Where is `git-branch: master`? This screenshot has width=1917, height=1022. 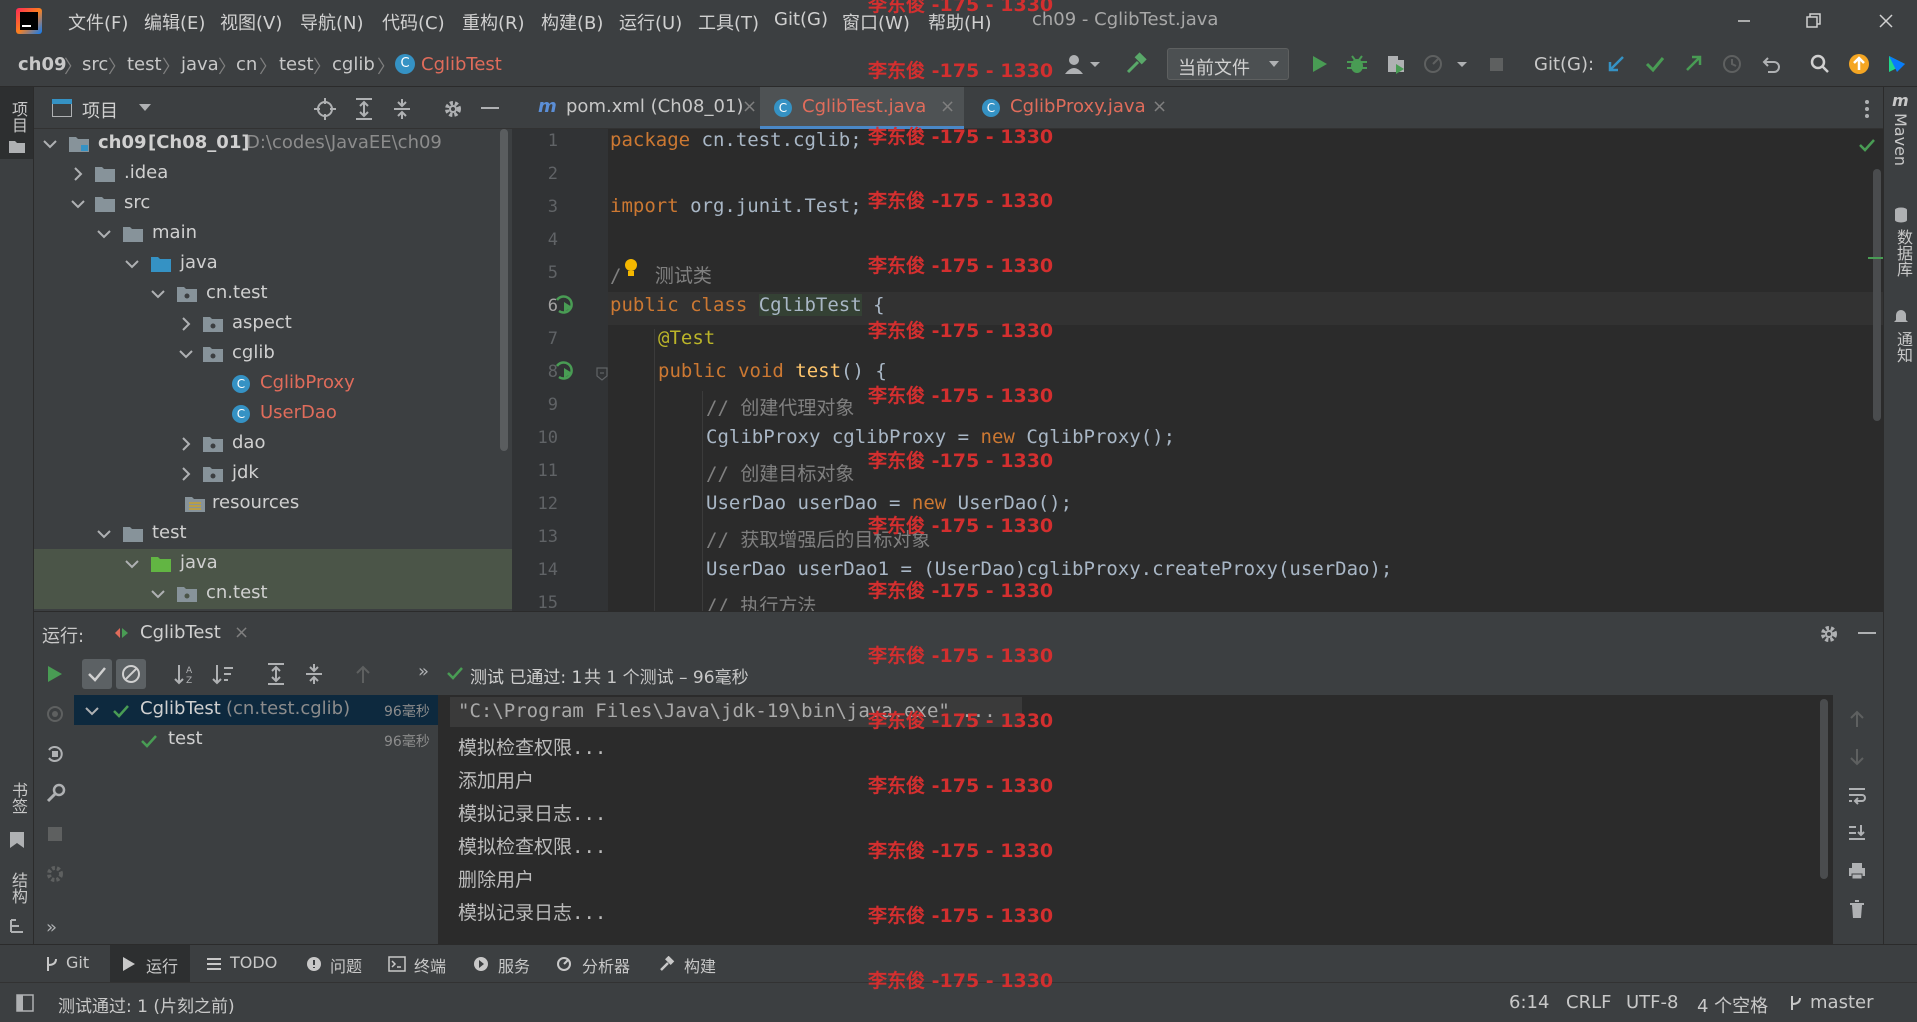 git-branch: master is located at coordinates (1841, 1002).